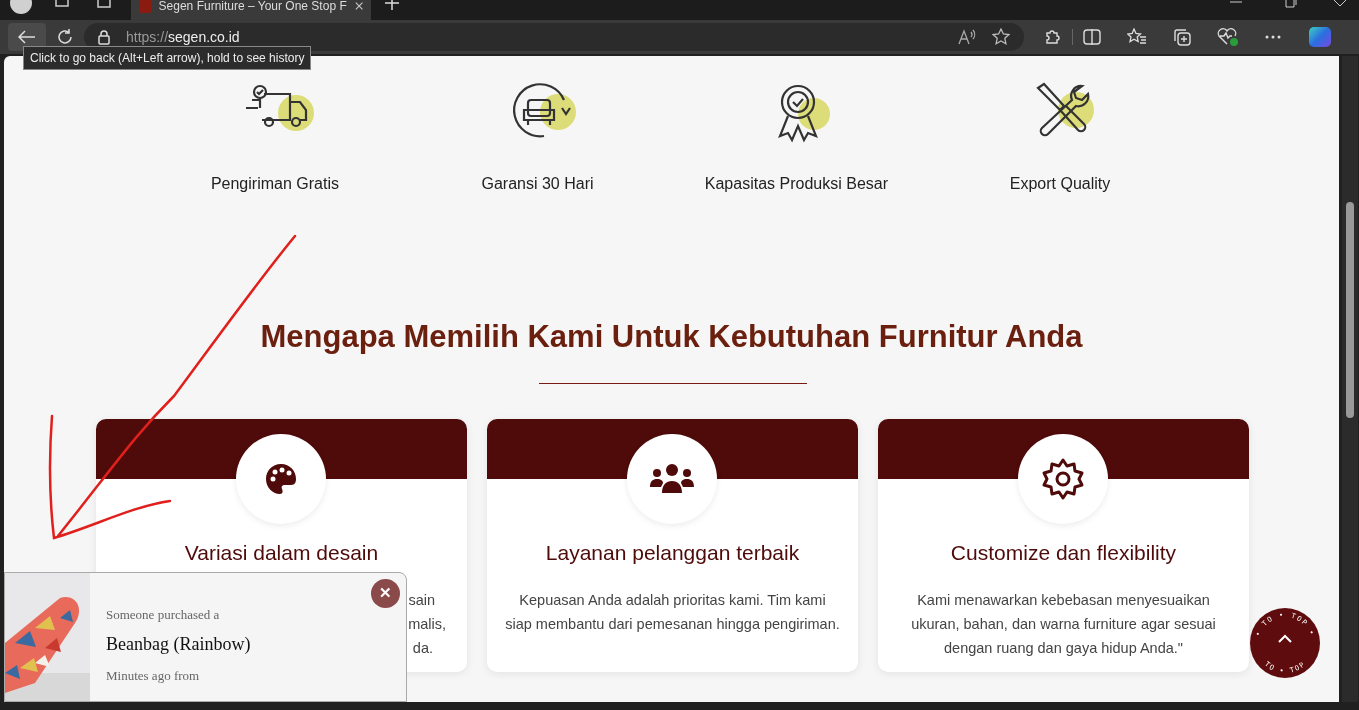 Image resolution: width=1359 pixels, height=710 pixels. What do you see at coordinates (65, 37) in the screenshot?
I see `refresh-icon` at bounding box center [65, 37].